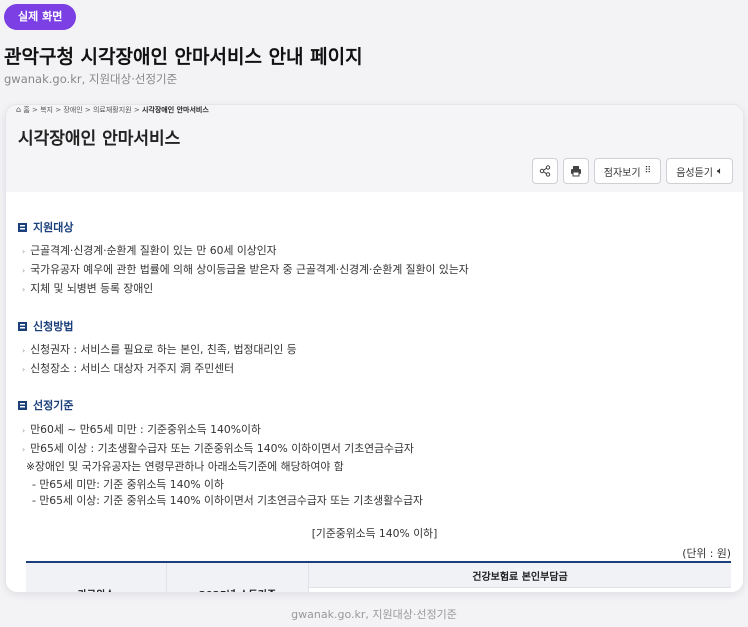 This screenshot has height=627, width=748. What do you see at coordinates (96, 577) in the screenshot?
I see `table-header: 가구원수` at bounding box center [96, 577].